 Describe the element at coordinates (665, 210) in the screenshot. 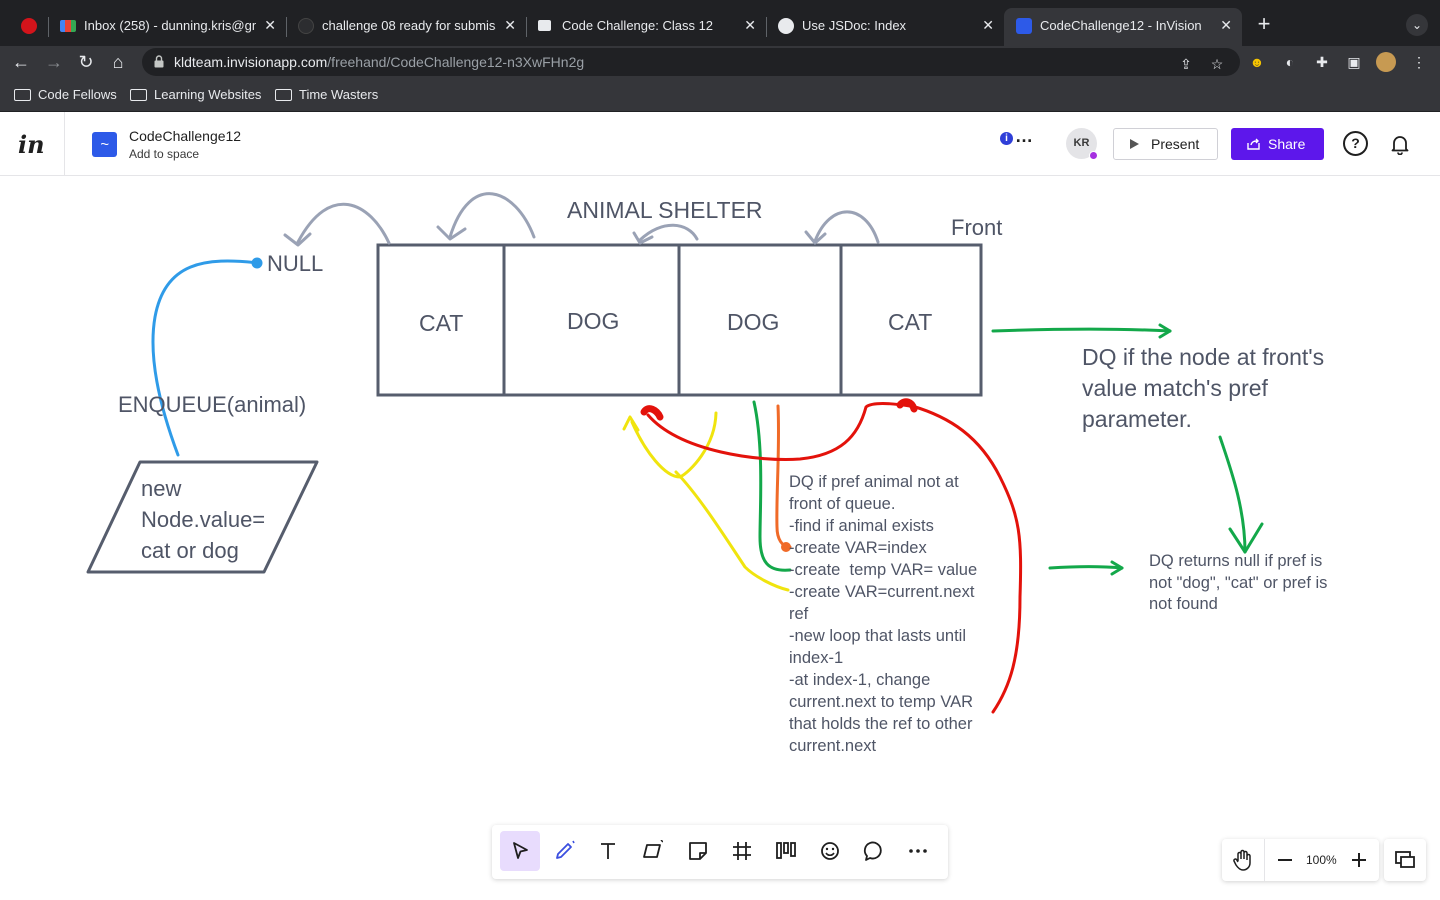

I see `diagram-title: ANIMAL SHELTER` at that location.